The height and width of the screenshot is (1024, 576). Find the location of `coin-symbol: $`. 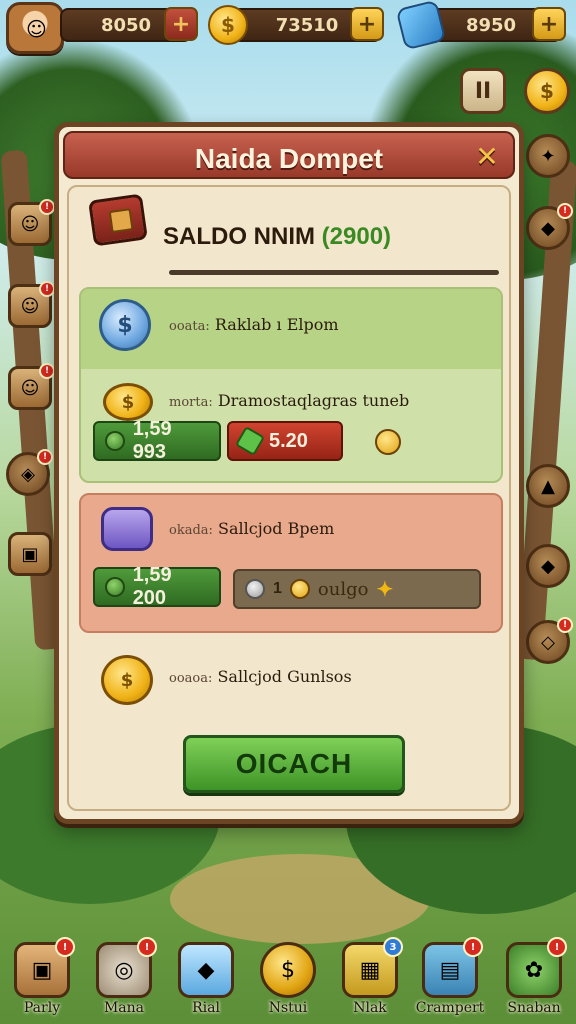

coin-symbol: $ is located at coordinates (228, 25).